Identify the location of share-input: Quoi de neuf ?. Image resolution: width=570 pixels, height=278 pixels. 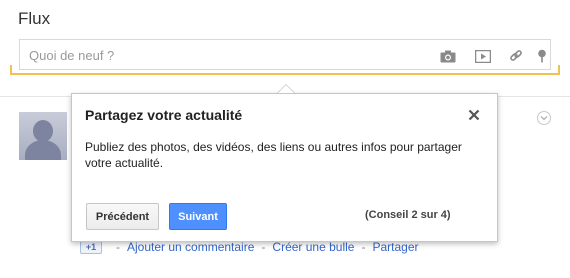
(285, 54).